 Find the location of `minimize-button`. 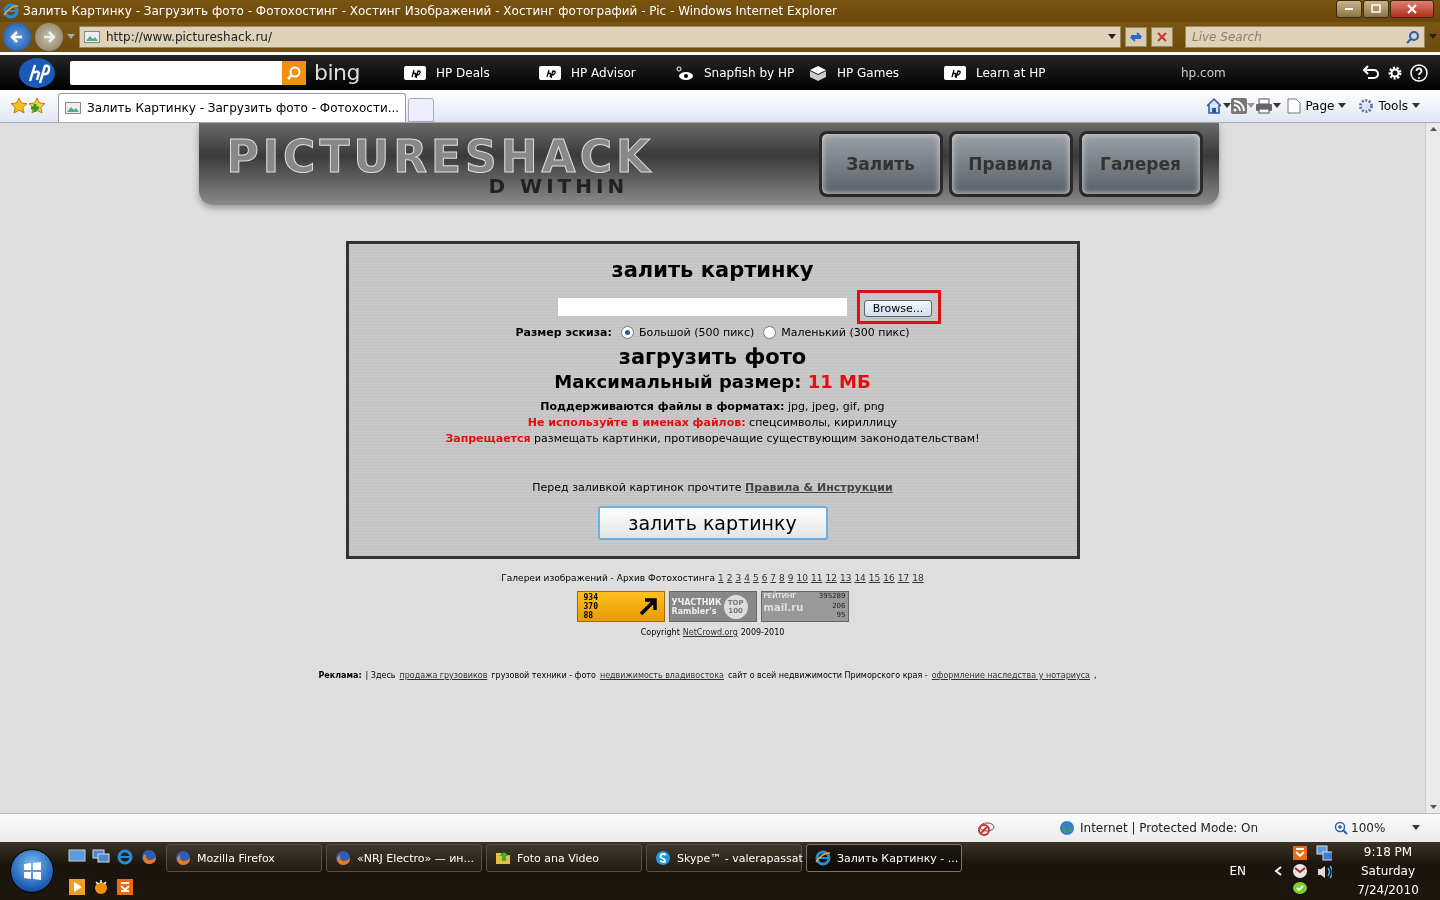

minimize-button is located at coordinates (1349, 9).